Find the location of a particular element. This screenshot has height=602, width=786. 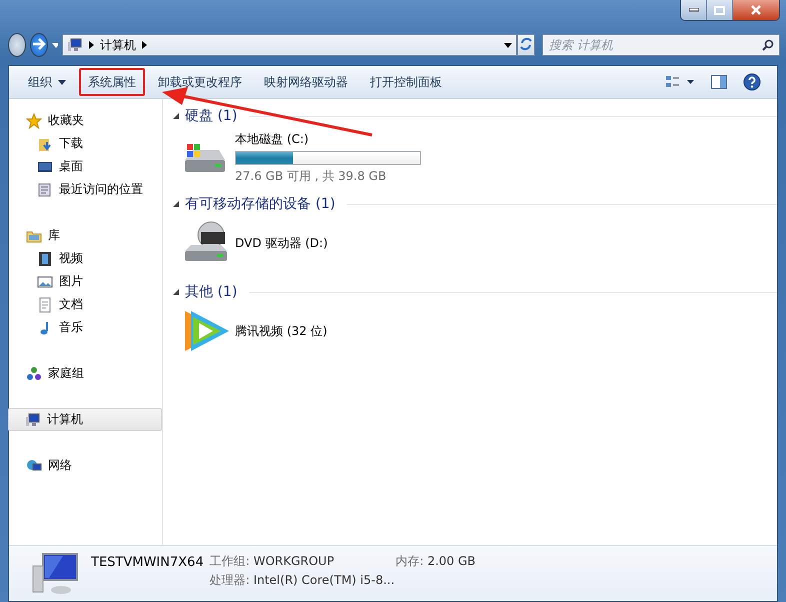

detail-field: 工作组: WORKGROUP is located at coordinates (300, 561).